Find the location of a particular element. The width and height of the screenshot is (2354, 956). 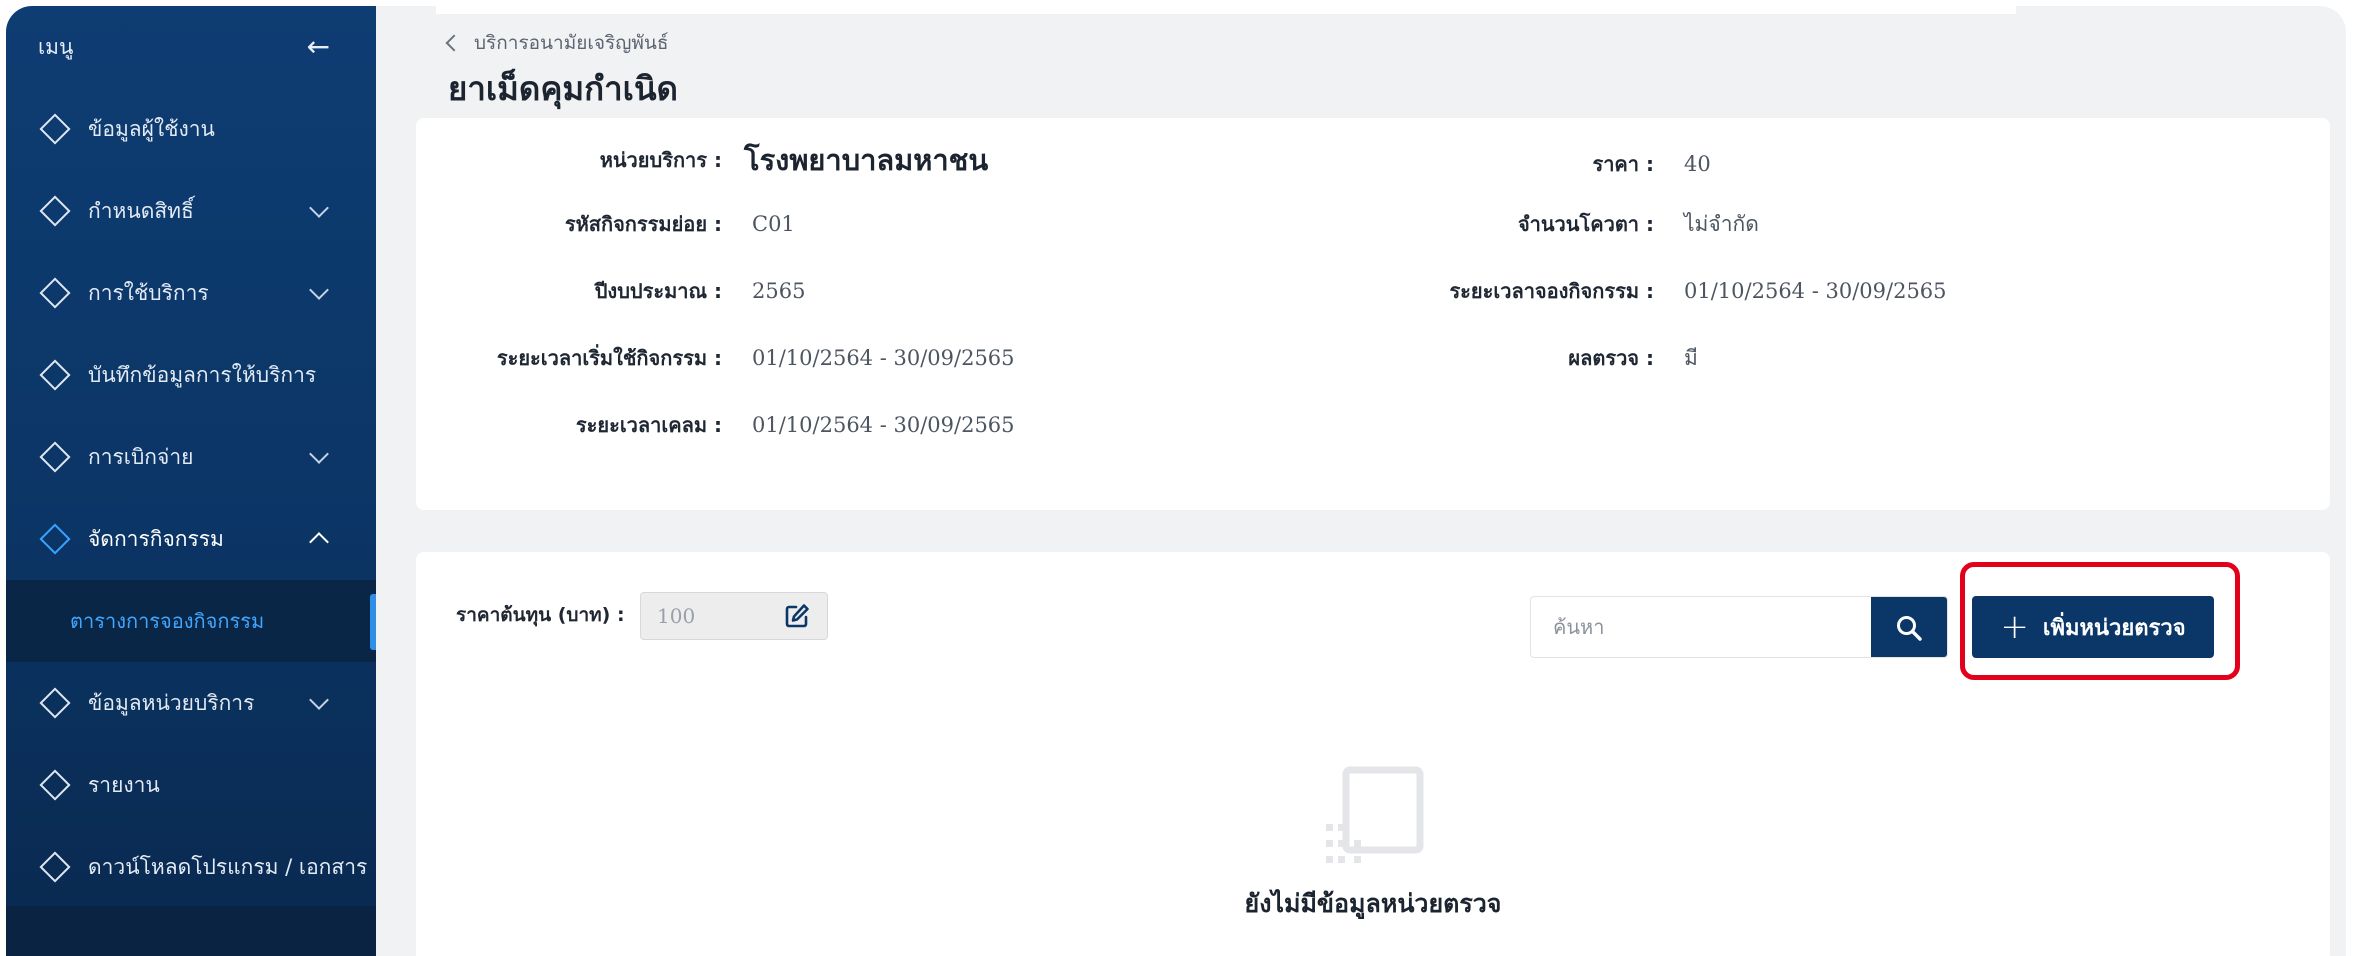

search-input is located at coordinates (1701, 627).